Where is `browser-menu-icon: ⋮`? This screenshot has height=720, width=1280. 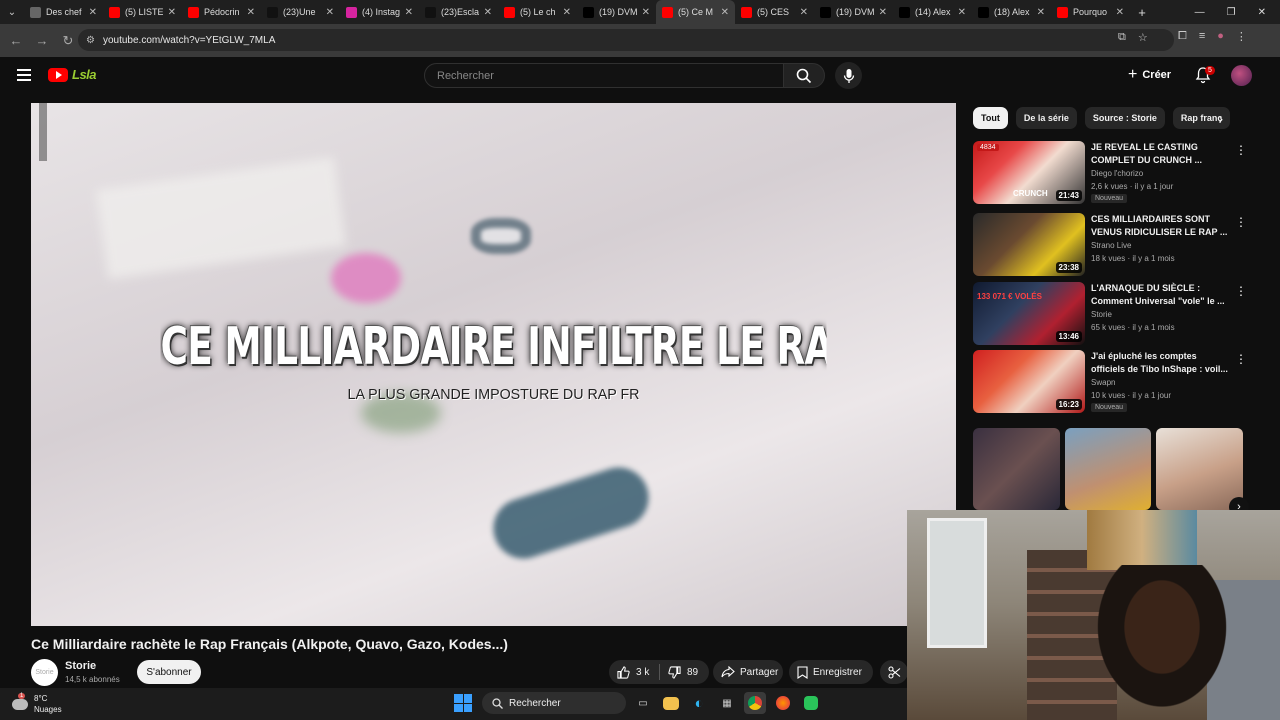 browser-menu-icon: ⋮ is located at coordinates (1241, 36).